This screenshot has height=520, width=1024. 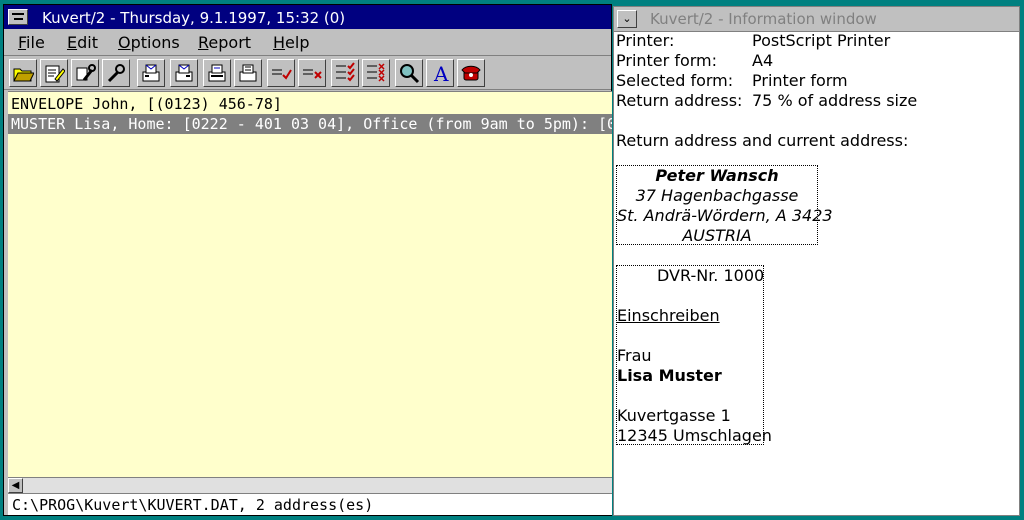 I want to click on print-list-icon, so click(x=248, y=73).